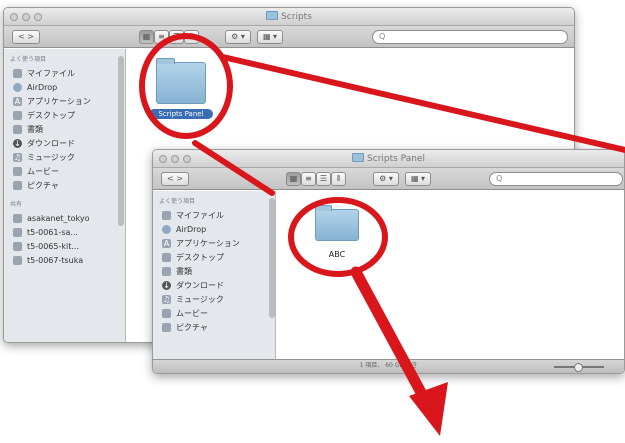  Describe the element at coordinates (579, 367) in the screenshot. I see `icon-size-slider` at that location.